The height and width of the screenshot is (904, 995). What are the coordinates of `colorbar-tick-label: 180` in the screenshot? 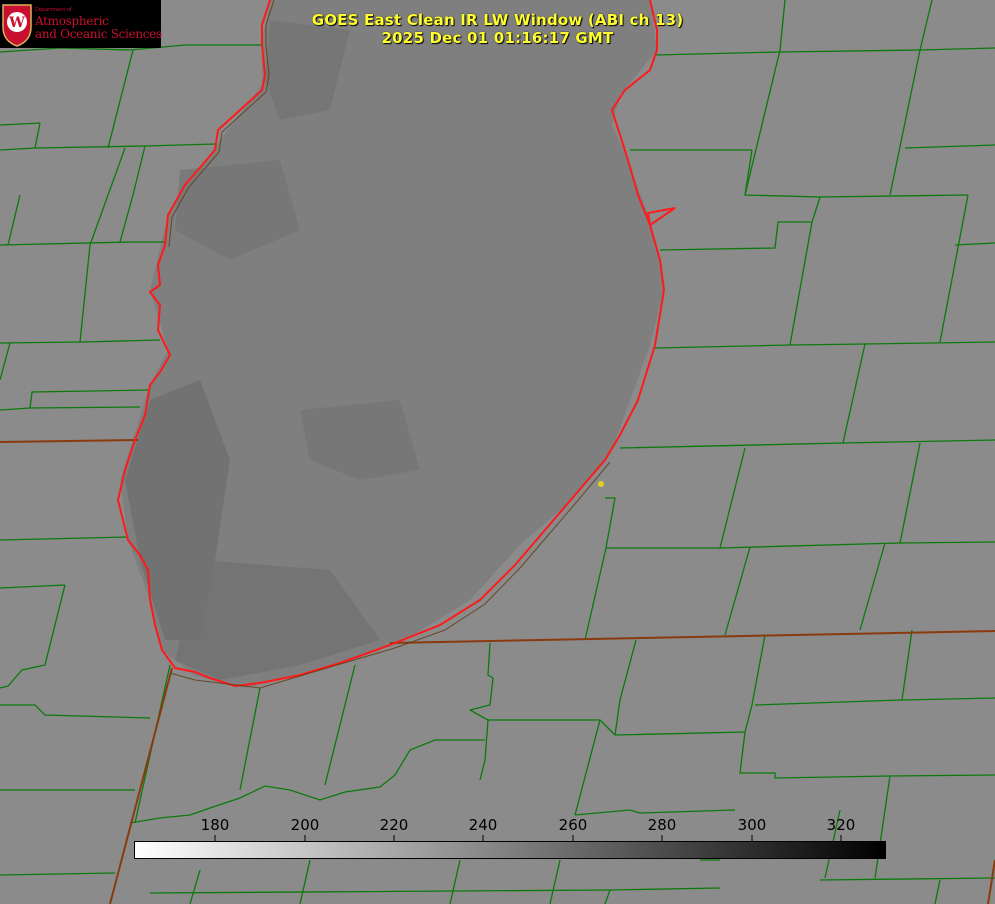 It's located at (215, 825).